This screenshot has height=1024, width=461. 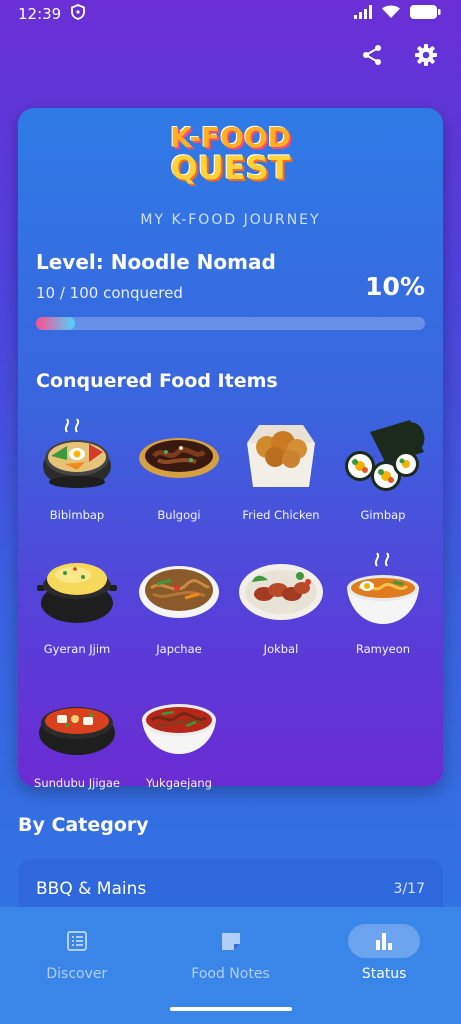 What do you see at coordinates (77, 974) in the screenshot?
I see `nav-label: Discover` at bounding box center [77, 974].